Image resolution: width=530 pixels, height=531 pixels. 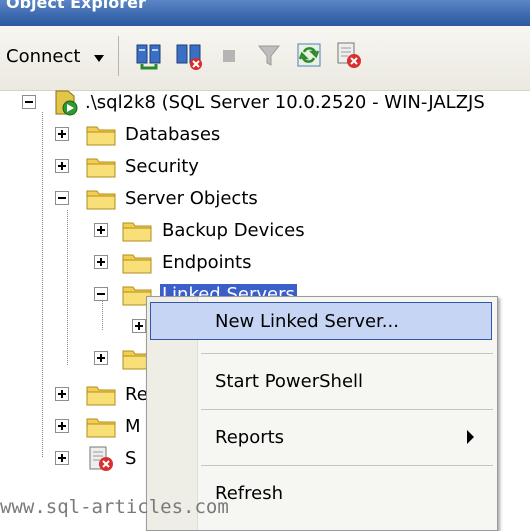 I want to click on expand-toggle-sql-agent, so click(x=62, y=458).